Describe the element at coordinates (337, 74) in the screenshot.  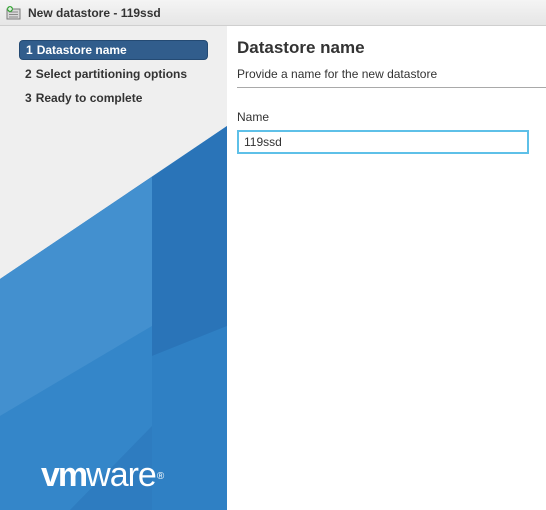
I see `page-subtitle: Provide a name for the new datastore` at that location.